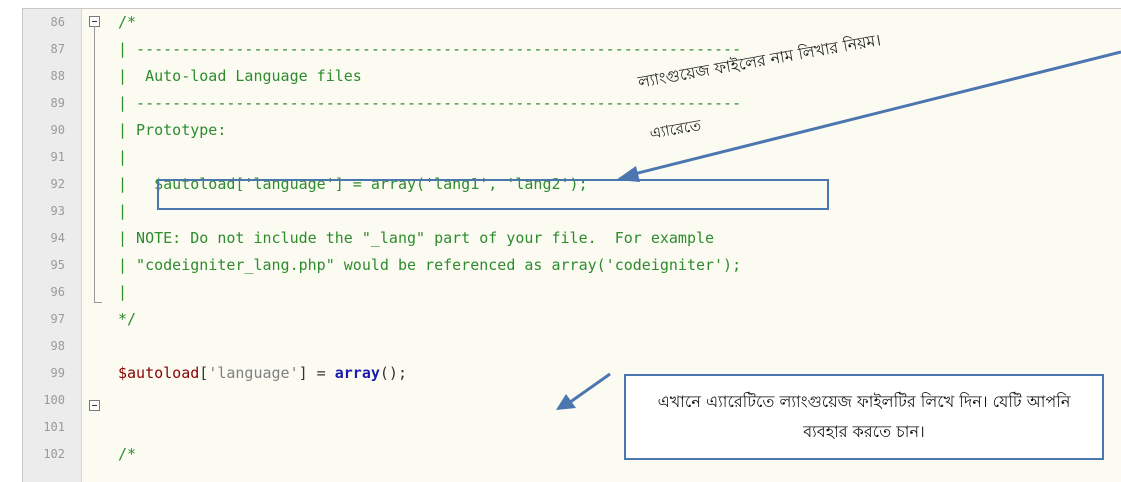  What do you see at coordinates (54, 427) in the screenshot?
I see `line-number: 101` at bounding box center [54, 427].